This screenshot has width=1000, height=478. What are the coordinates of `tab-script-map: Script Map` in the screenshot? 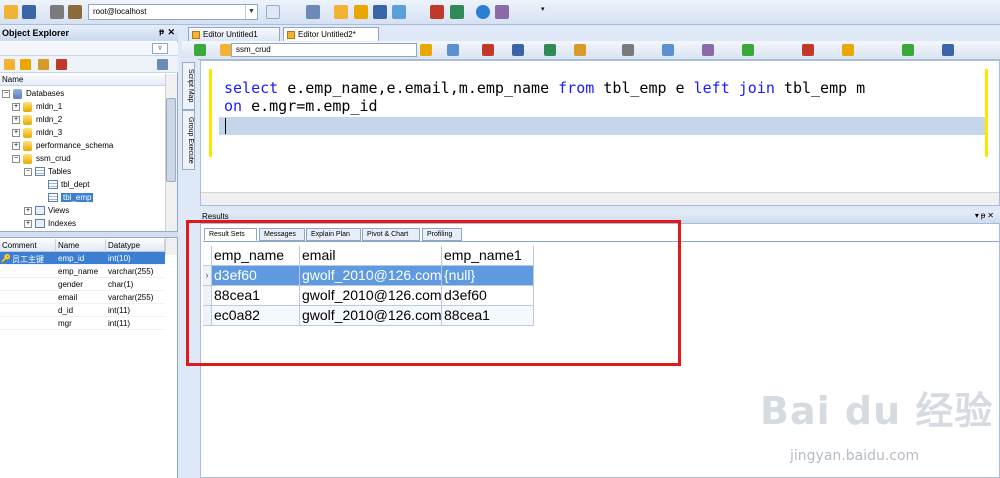 It's located at (188, 86).